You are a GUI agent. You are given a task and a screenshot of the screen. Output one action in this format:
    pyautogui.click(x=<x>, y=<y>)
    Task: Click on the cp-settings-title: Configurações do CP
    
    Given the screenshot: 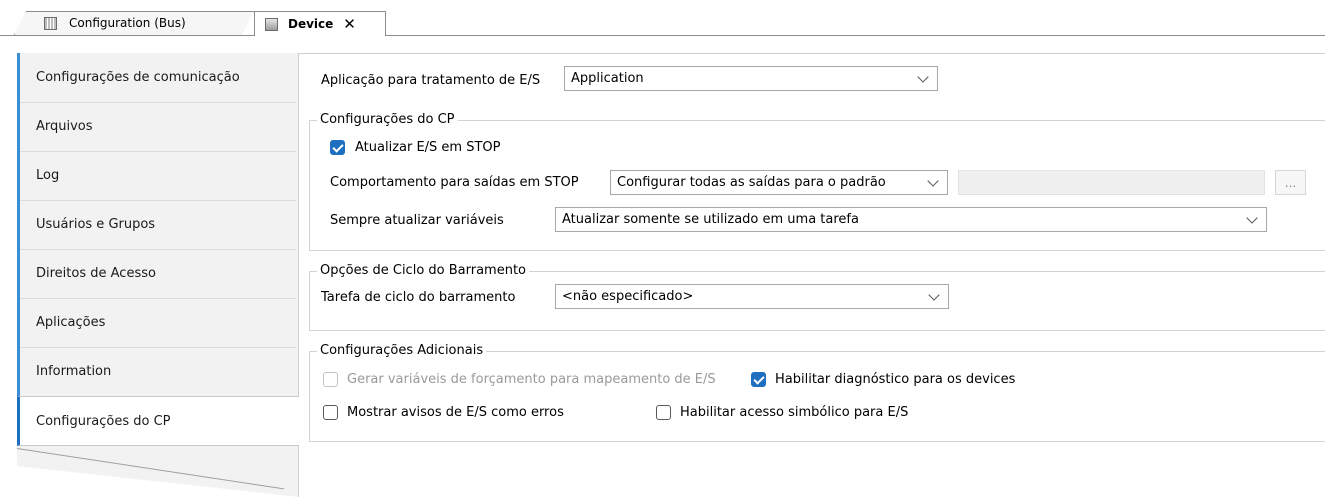 What is the action you would take?
    pyautogui.click(x=387, y=119)
    